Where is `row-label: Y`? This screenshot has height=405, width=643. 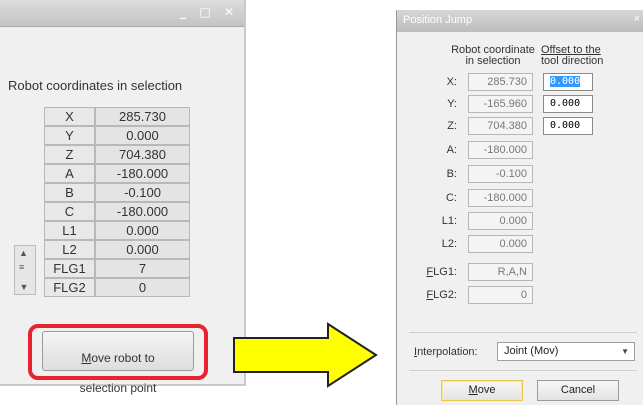 row-label: Y is located at coordinates (69, 135).